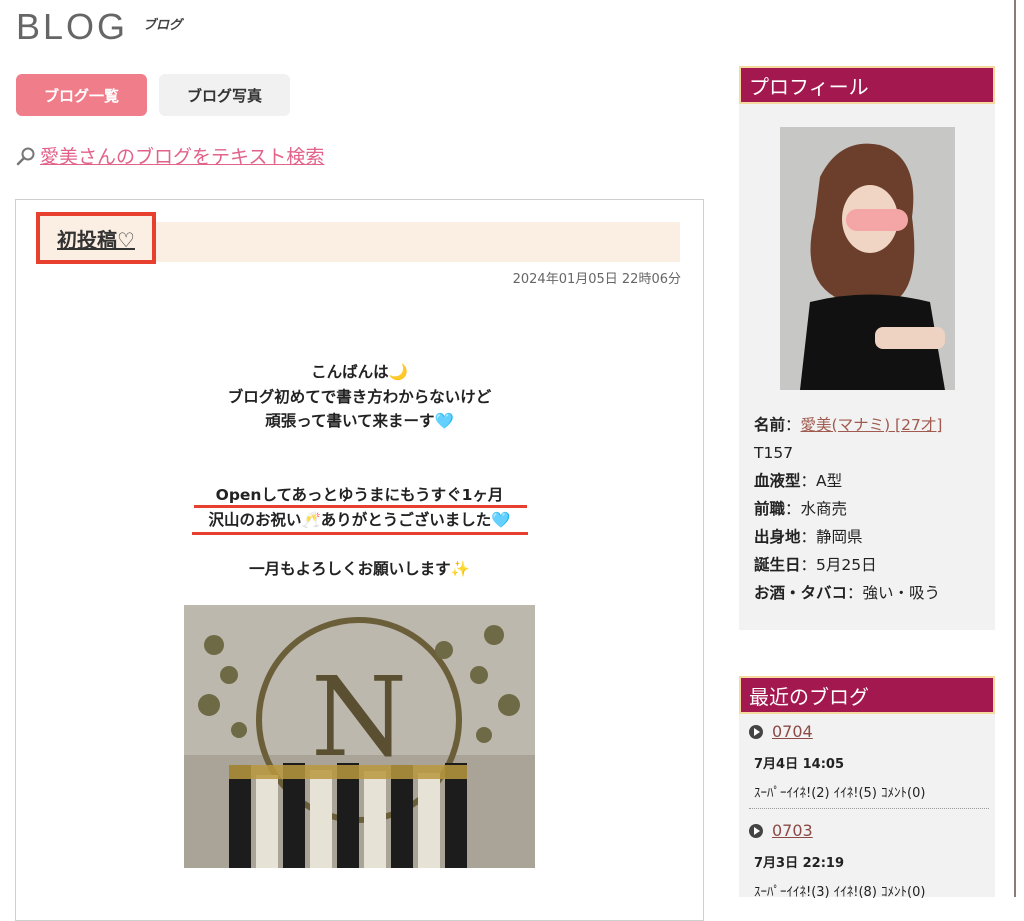  What do you see at coordinates (770, 425) in the screenshot?
I see `profile-label: 名前` at bounding box center [770, 425].